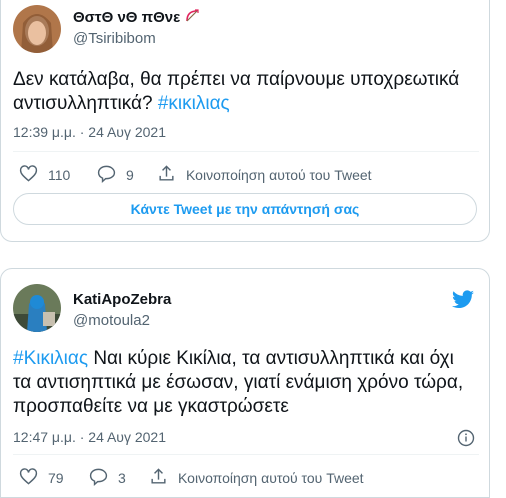 The width and height of the screenshot is (506, 498). Describe the element at coordinates (122, 299) in the screenshot. I see `display-name: KatiApoZebra` at that location.